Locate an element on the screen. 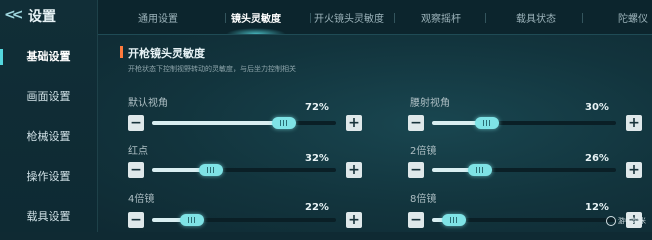 This screenshot has height=240, width=652. section-title: 开枪镜头灵敏度 is located at coordinates (166, 53).